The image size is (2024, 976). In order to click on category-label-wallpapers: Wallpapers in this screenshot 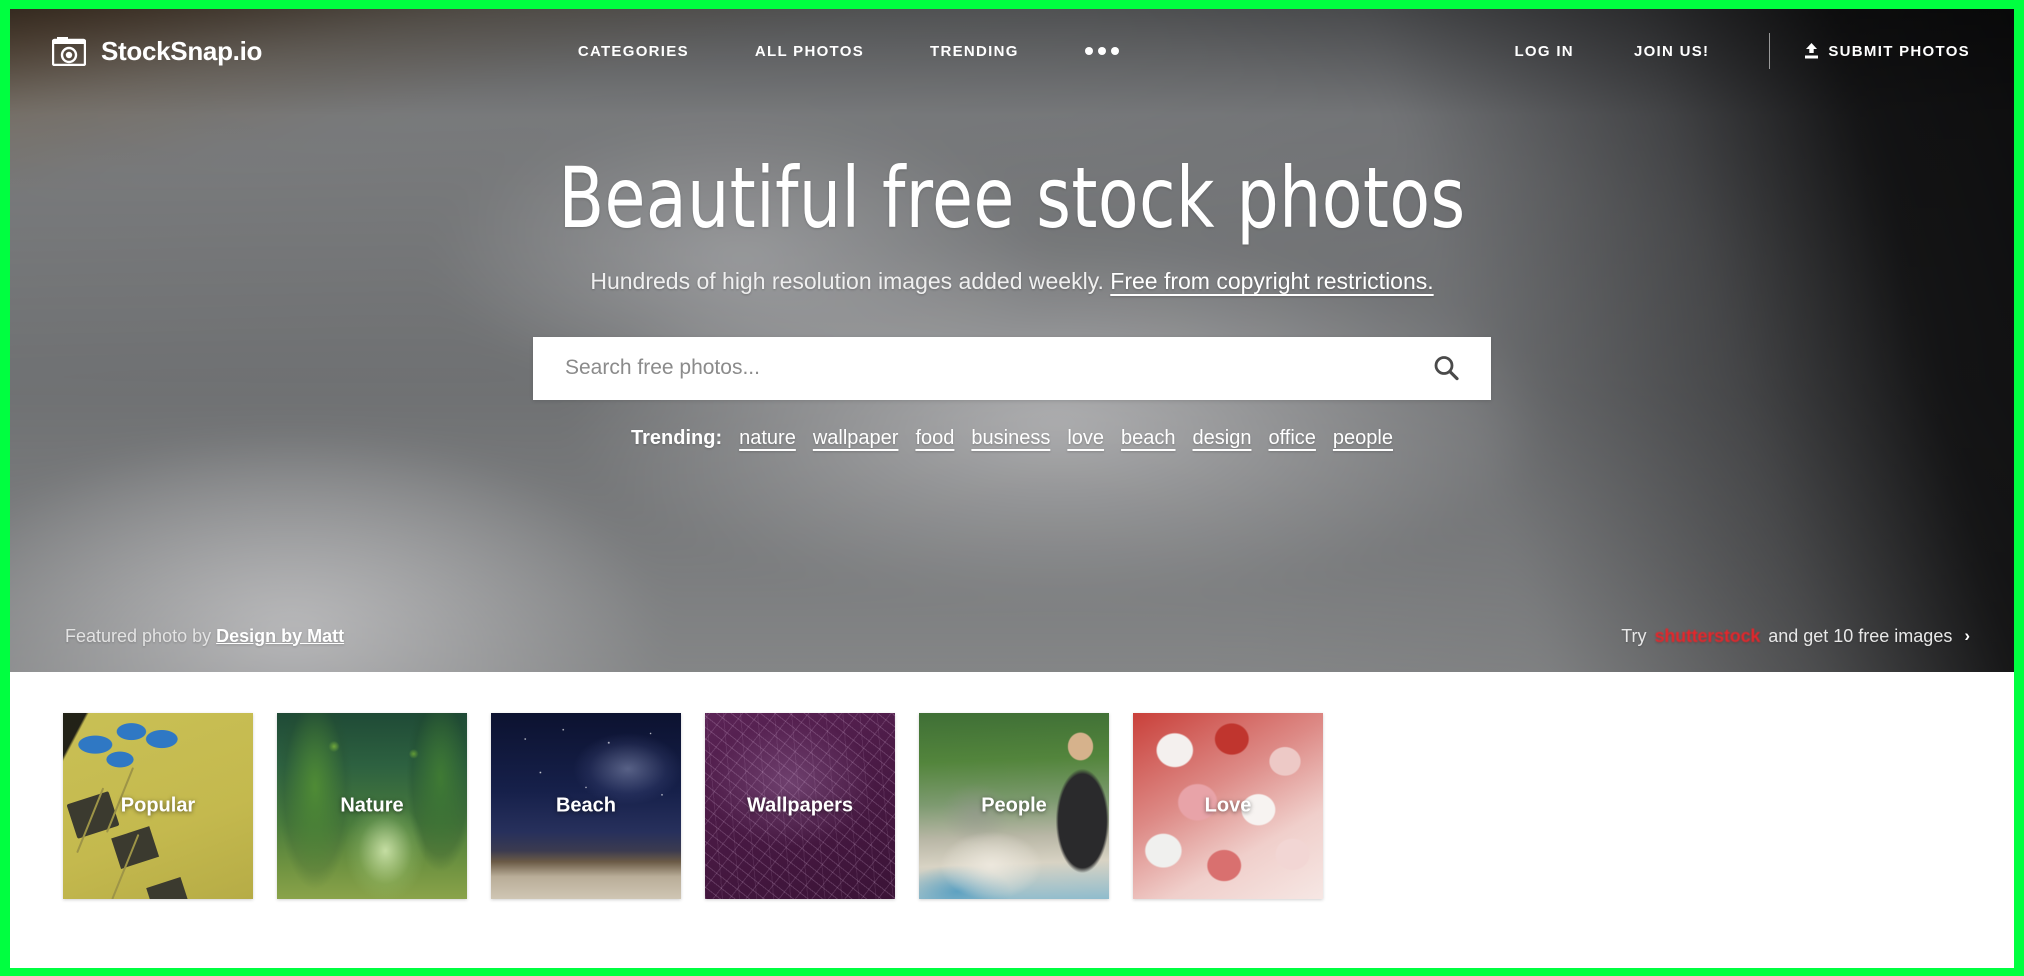, I will do `click(800, 805)`.